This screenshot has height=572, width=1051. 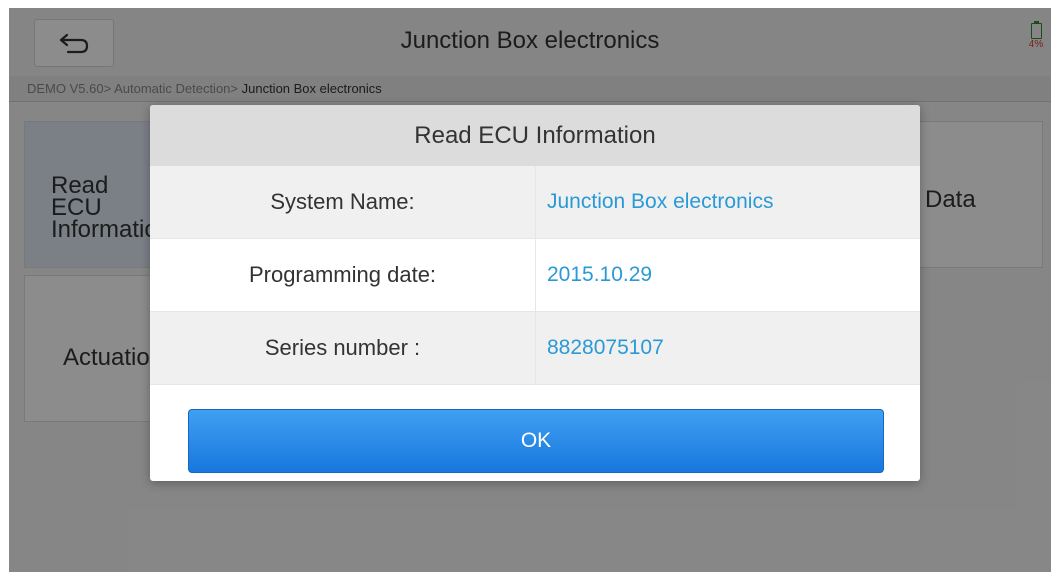 I want to click on info-label: Series number :, so click(x=343, y=348).